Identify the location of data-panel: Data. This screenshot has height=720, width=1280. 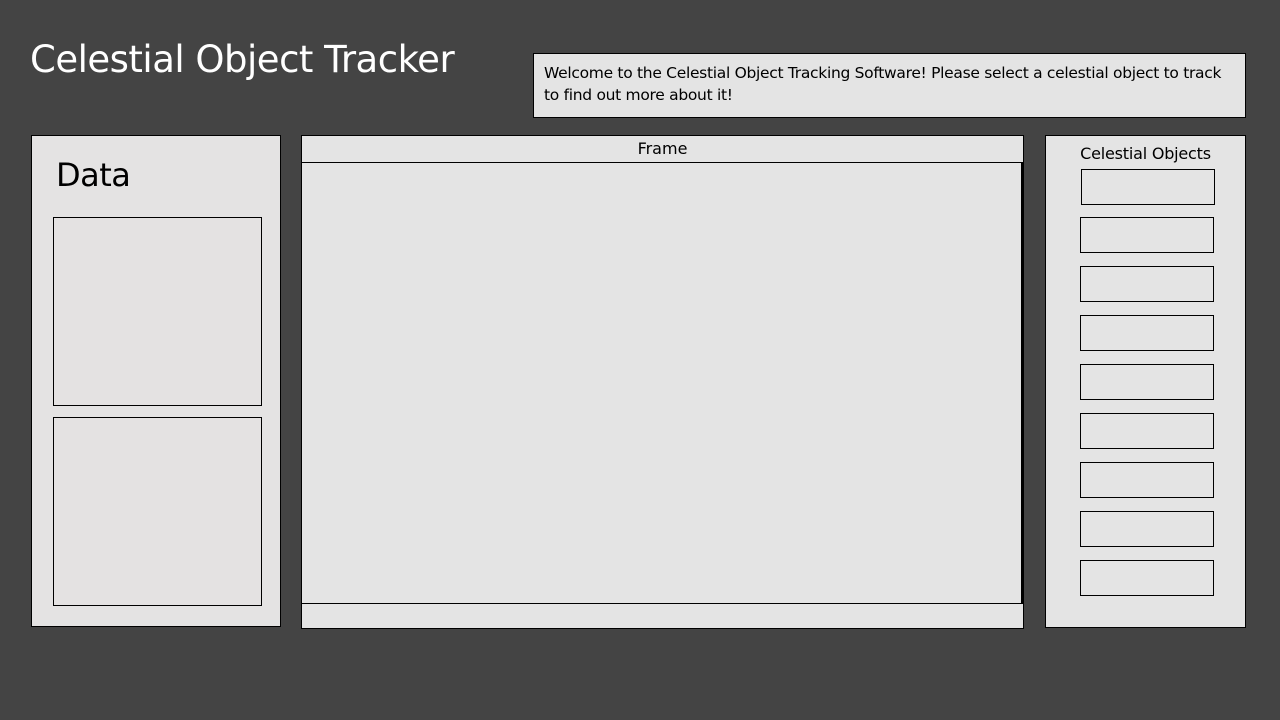
(156, 381).